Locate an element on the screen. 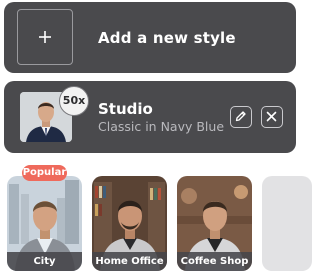  style-tile-label: City is located at coordinates (44, 261).